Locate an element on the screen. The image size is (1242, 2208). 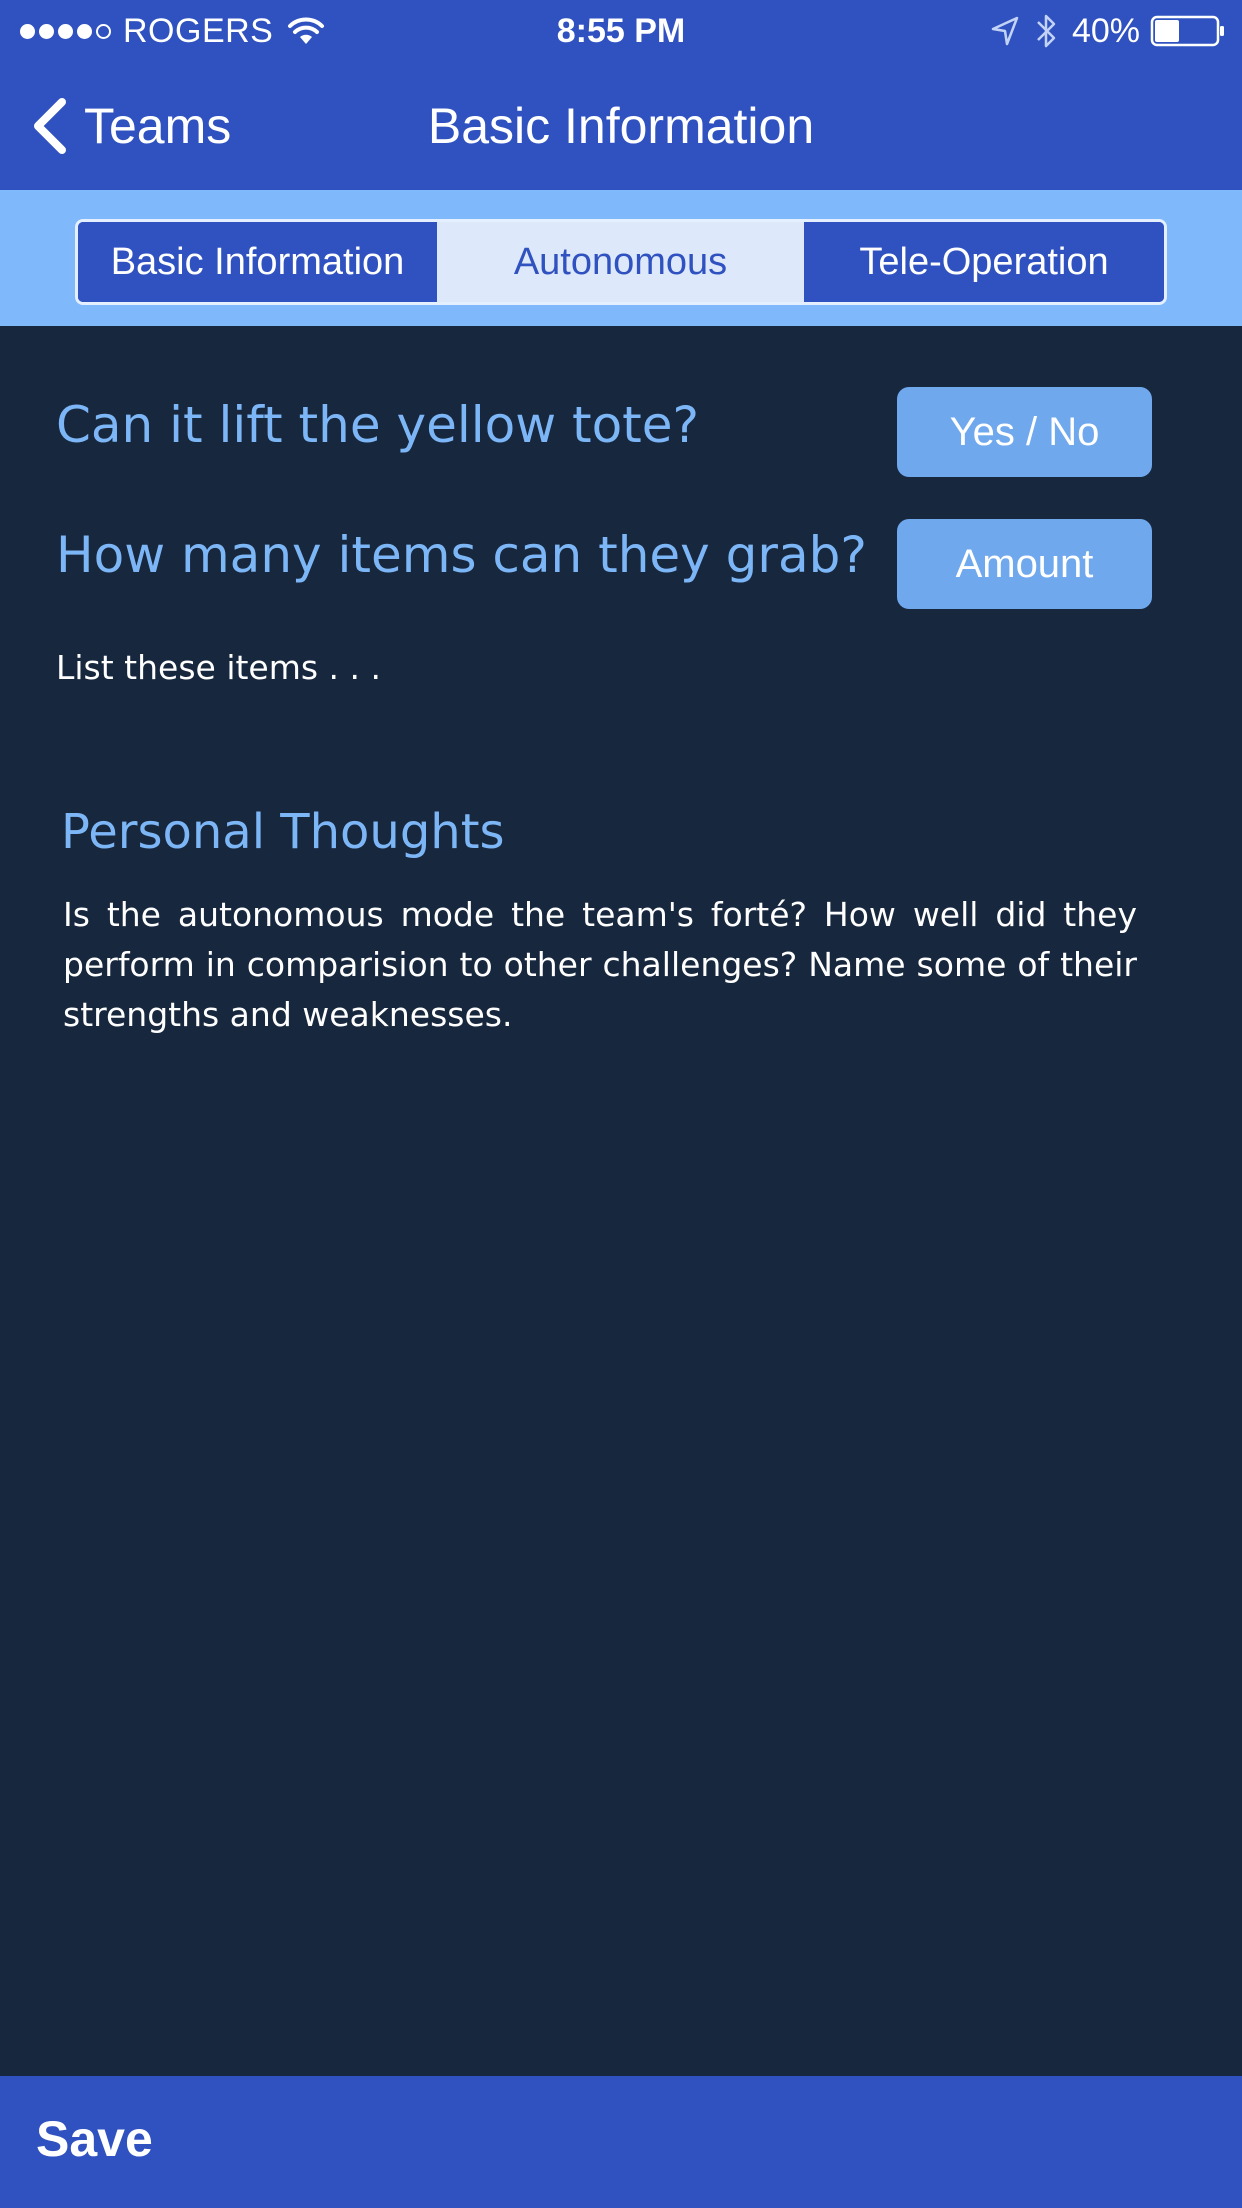
question-items-grab: How many items can they grab? is located at coordinates (461, 555).